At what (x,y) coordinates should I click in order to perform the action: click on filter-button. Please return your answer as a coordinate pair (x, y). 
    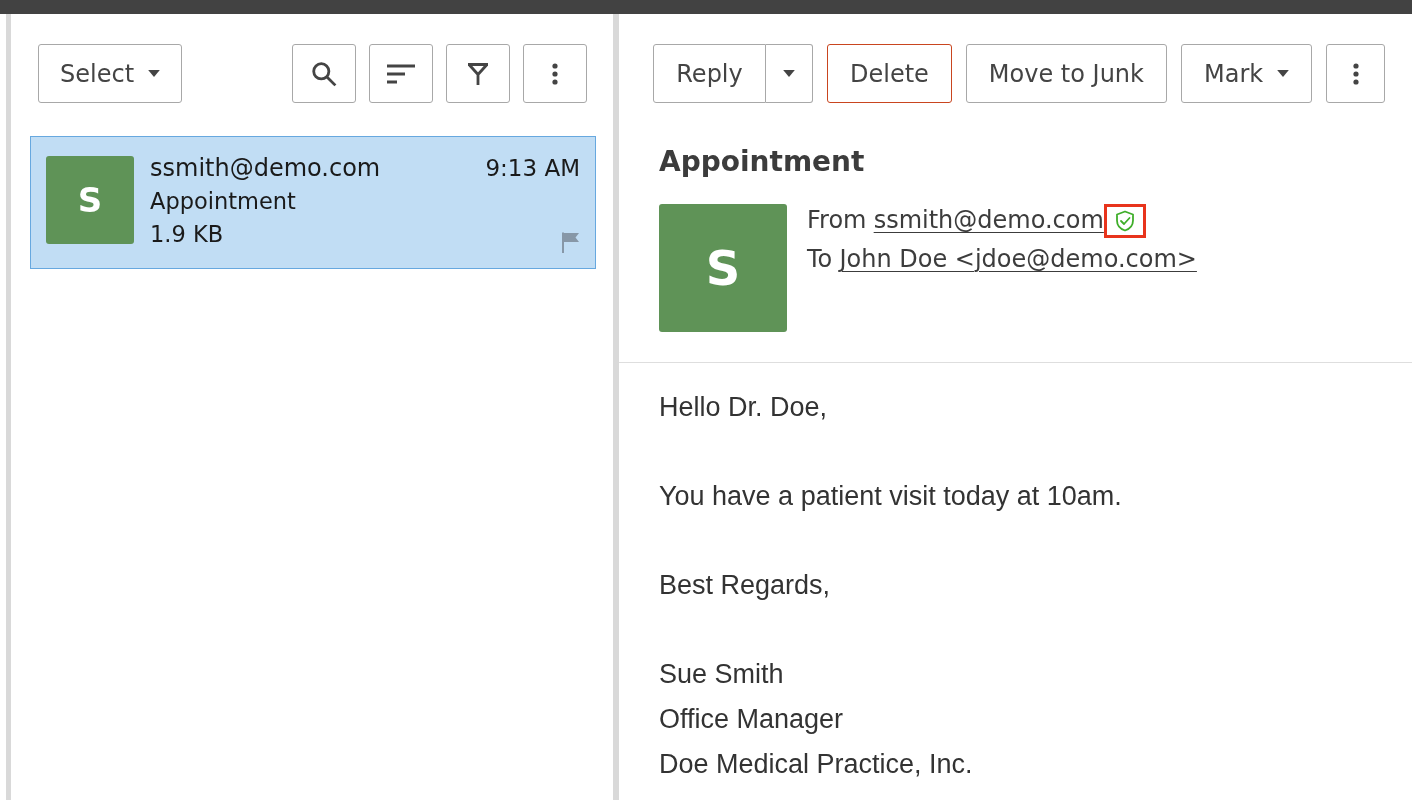
    Looking at the image, I should click on (478, 73).